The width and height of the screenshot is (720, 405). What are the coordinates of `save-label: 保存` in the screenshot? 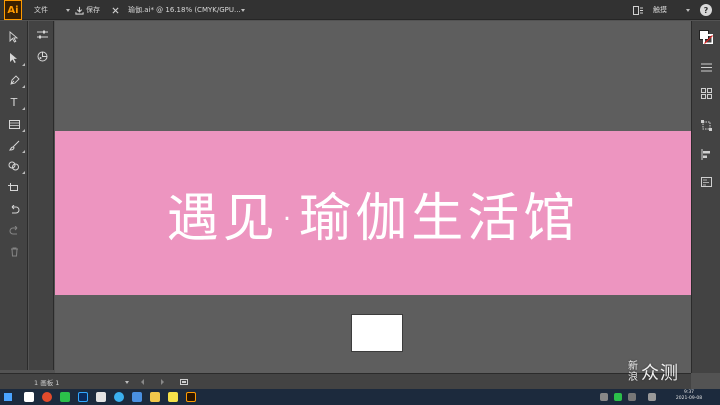 It's located at (93, 10).